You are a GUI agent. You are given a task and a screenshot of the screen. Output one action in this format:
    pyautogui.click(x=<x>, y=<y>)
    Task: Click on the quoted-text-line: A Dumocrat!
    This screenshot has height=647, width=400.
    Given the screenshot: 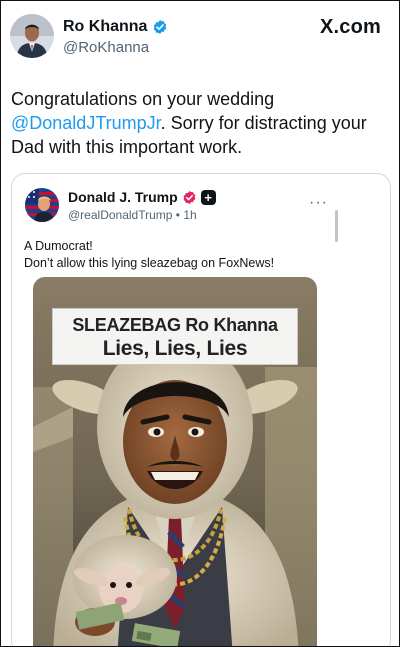 What is the action you would take?
    pyautogui.click(x=58, y=246)
    